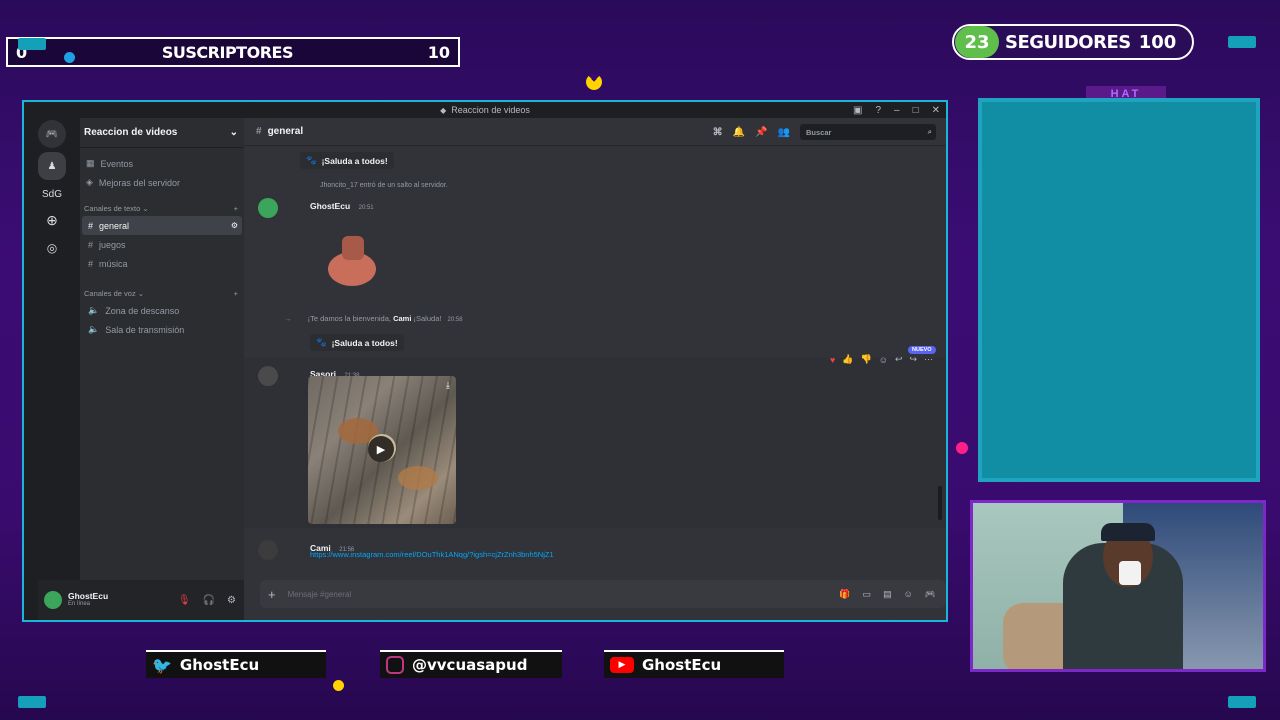 The height and width of the screenshot is (720, 1280). I want to click on close-button: ✕, so click(936, 110).